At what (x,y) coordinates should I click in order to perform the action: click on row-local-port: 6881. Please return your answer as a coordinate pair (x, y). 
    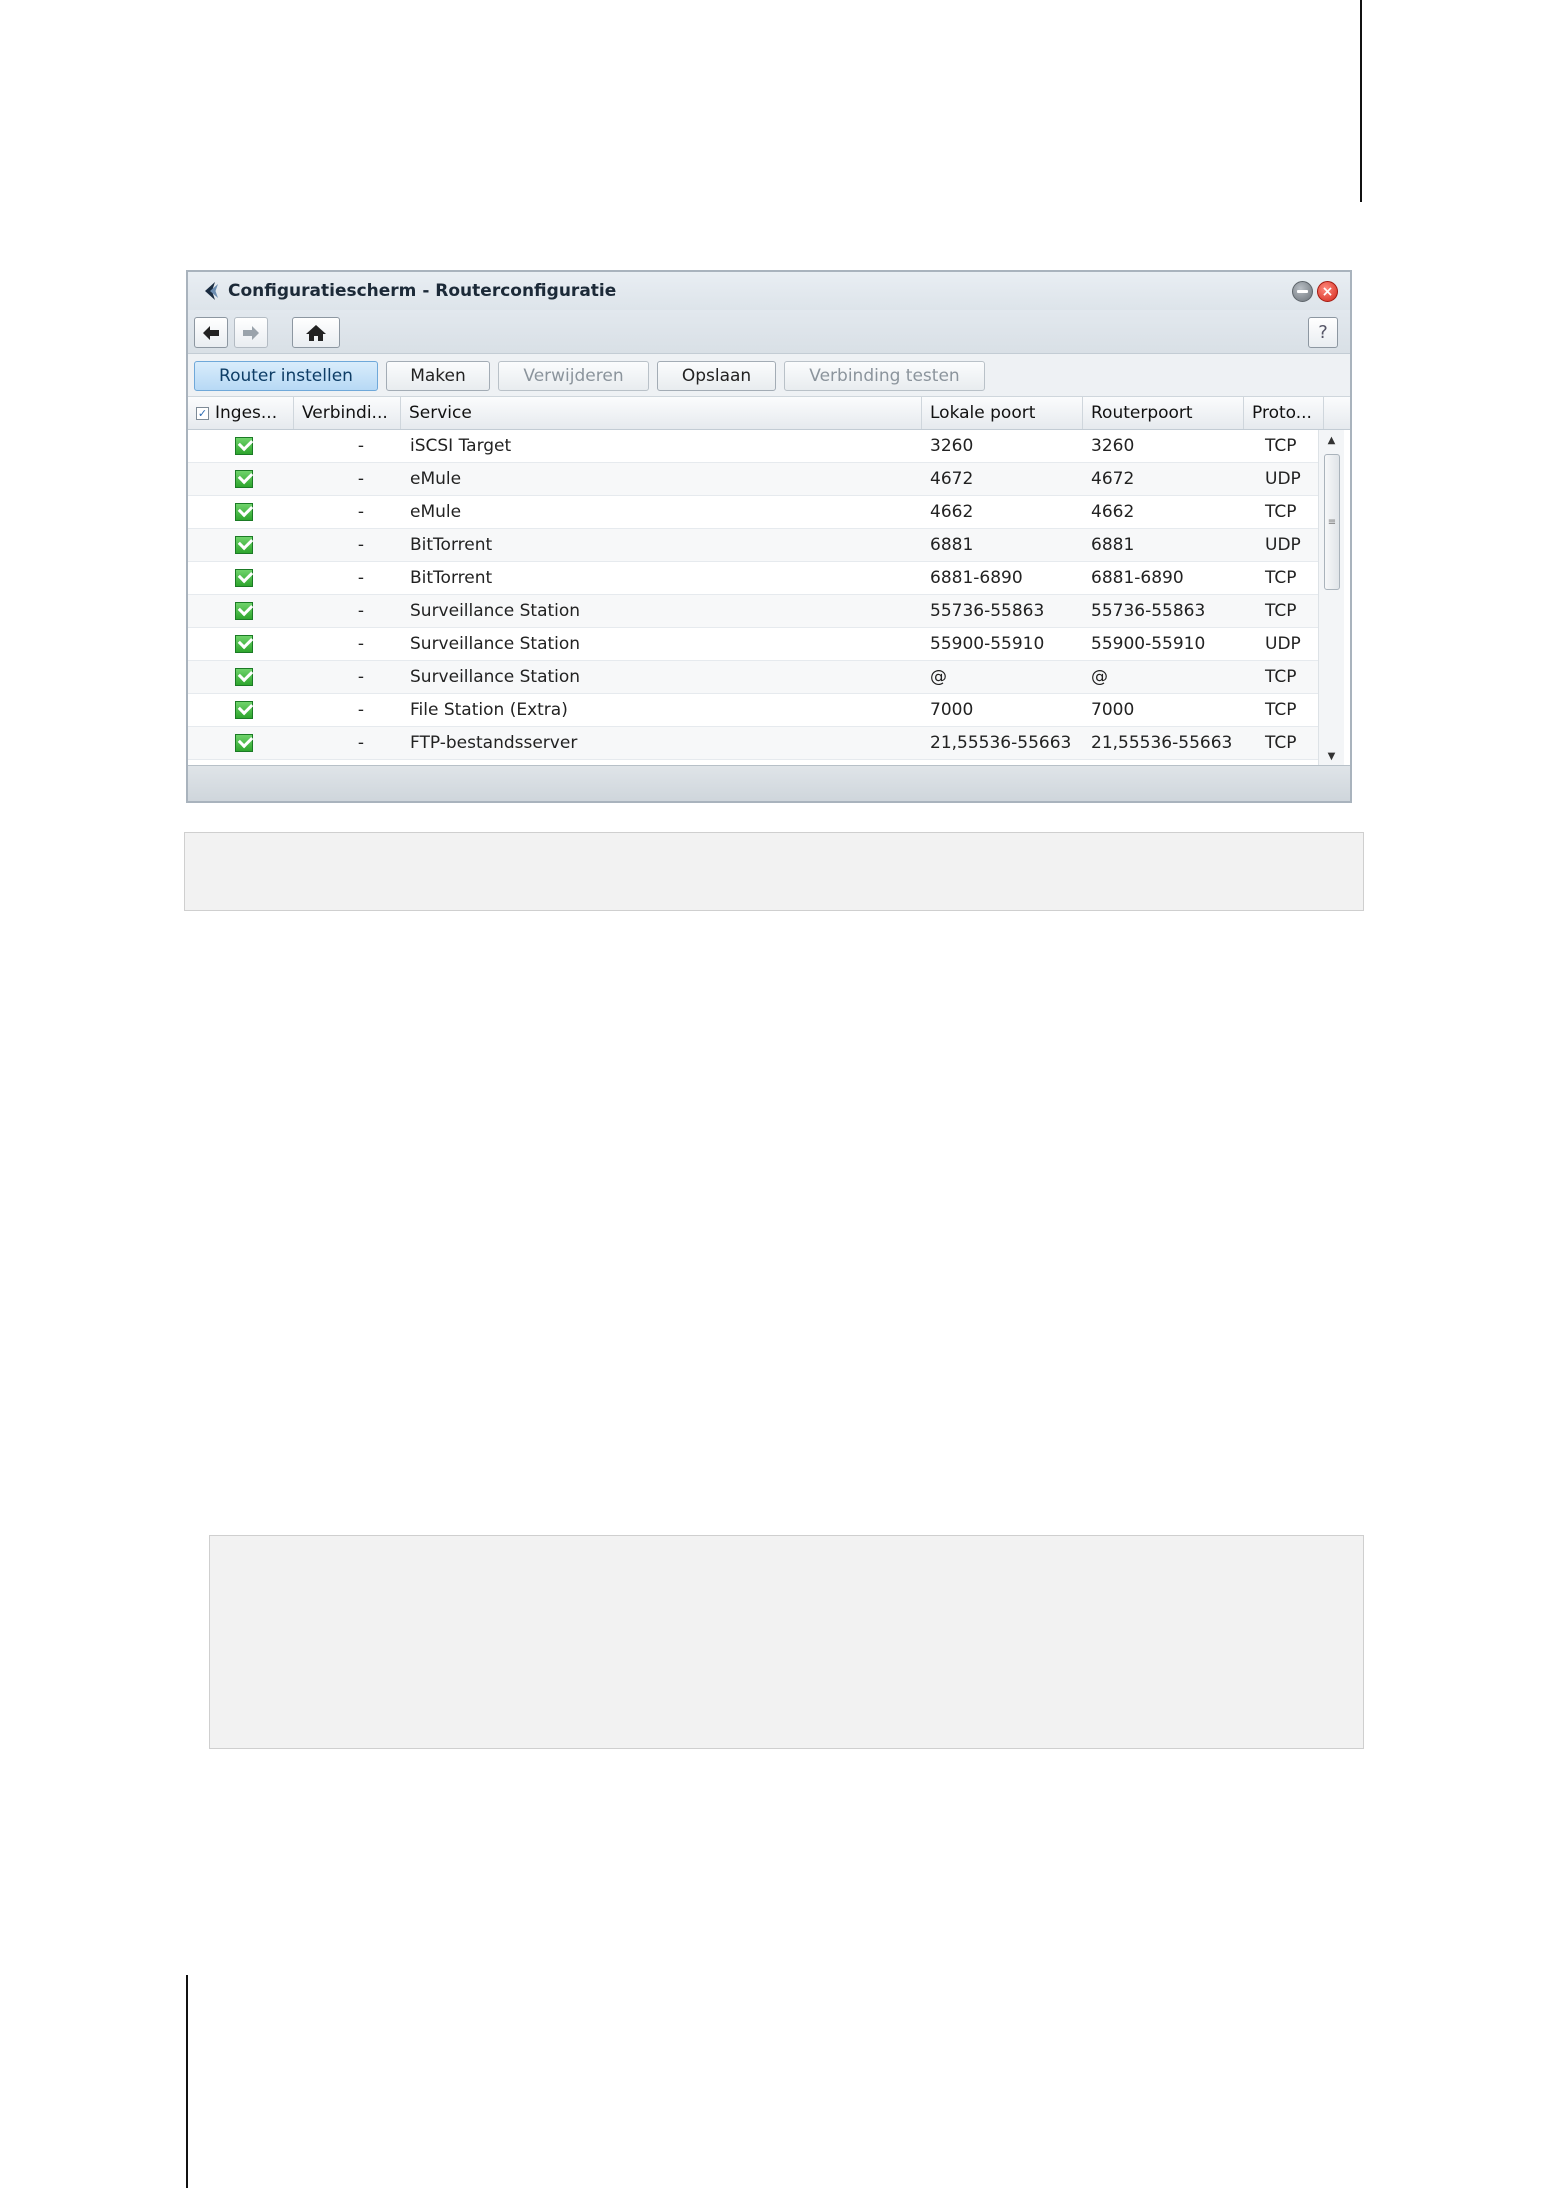
    Looking at the image, I should click on (952, 545).